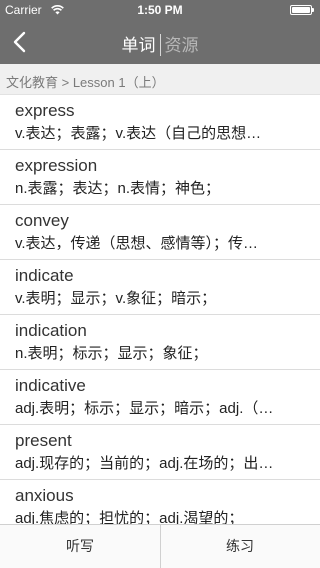 This screenshot has width=320, height=568. I want to click on battery-icon, so click(301, 10).